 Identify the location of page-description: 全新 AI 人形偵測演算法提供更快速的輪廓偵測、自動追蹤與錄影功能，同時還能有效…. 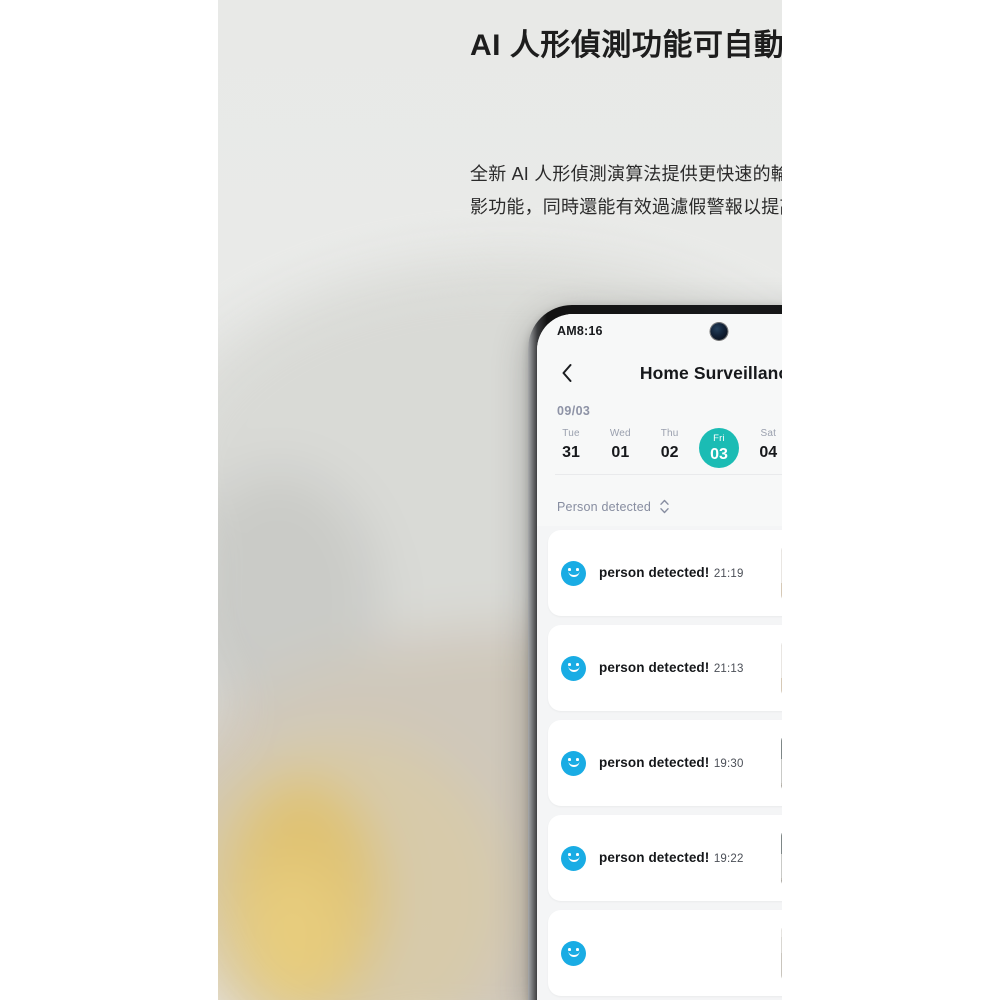
(626, 190).